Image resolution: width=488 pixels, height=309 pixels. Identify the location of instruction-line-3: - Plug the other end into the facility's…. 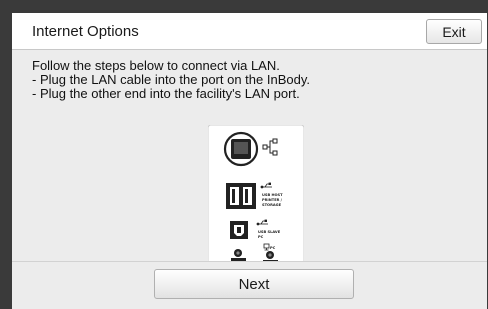
(166, 93).